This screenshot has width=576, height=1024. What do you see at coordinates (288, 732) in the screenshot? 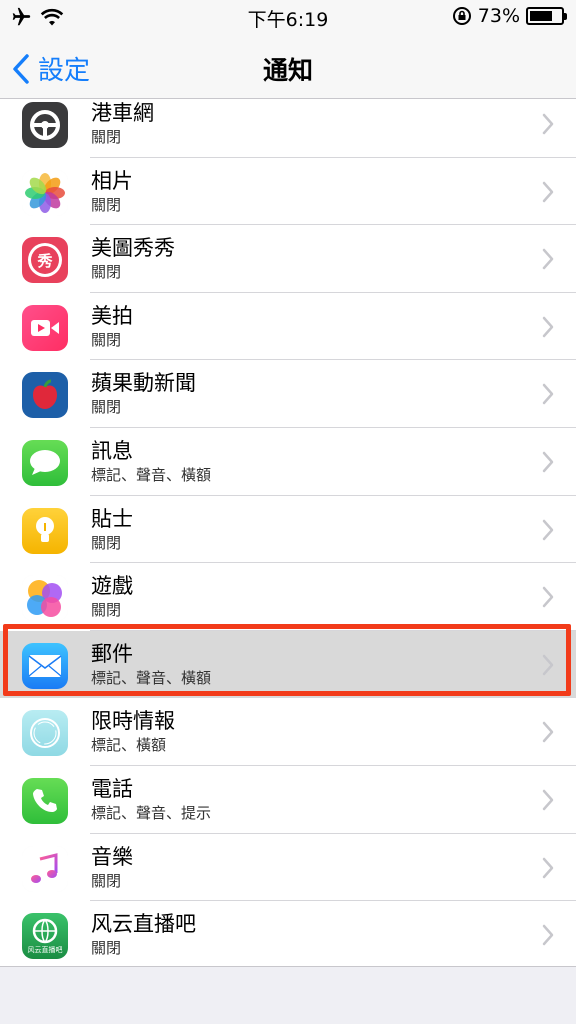
I see `app-row: 限時情報 標記、橫額` at bounding box center [288, 732].